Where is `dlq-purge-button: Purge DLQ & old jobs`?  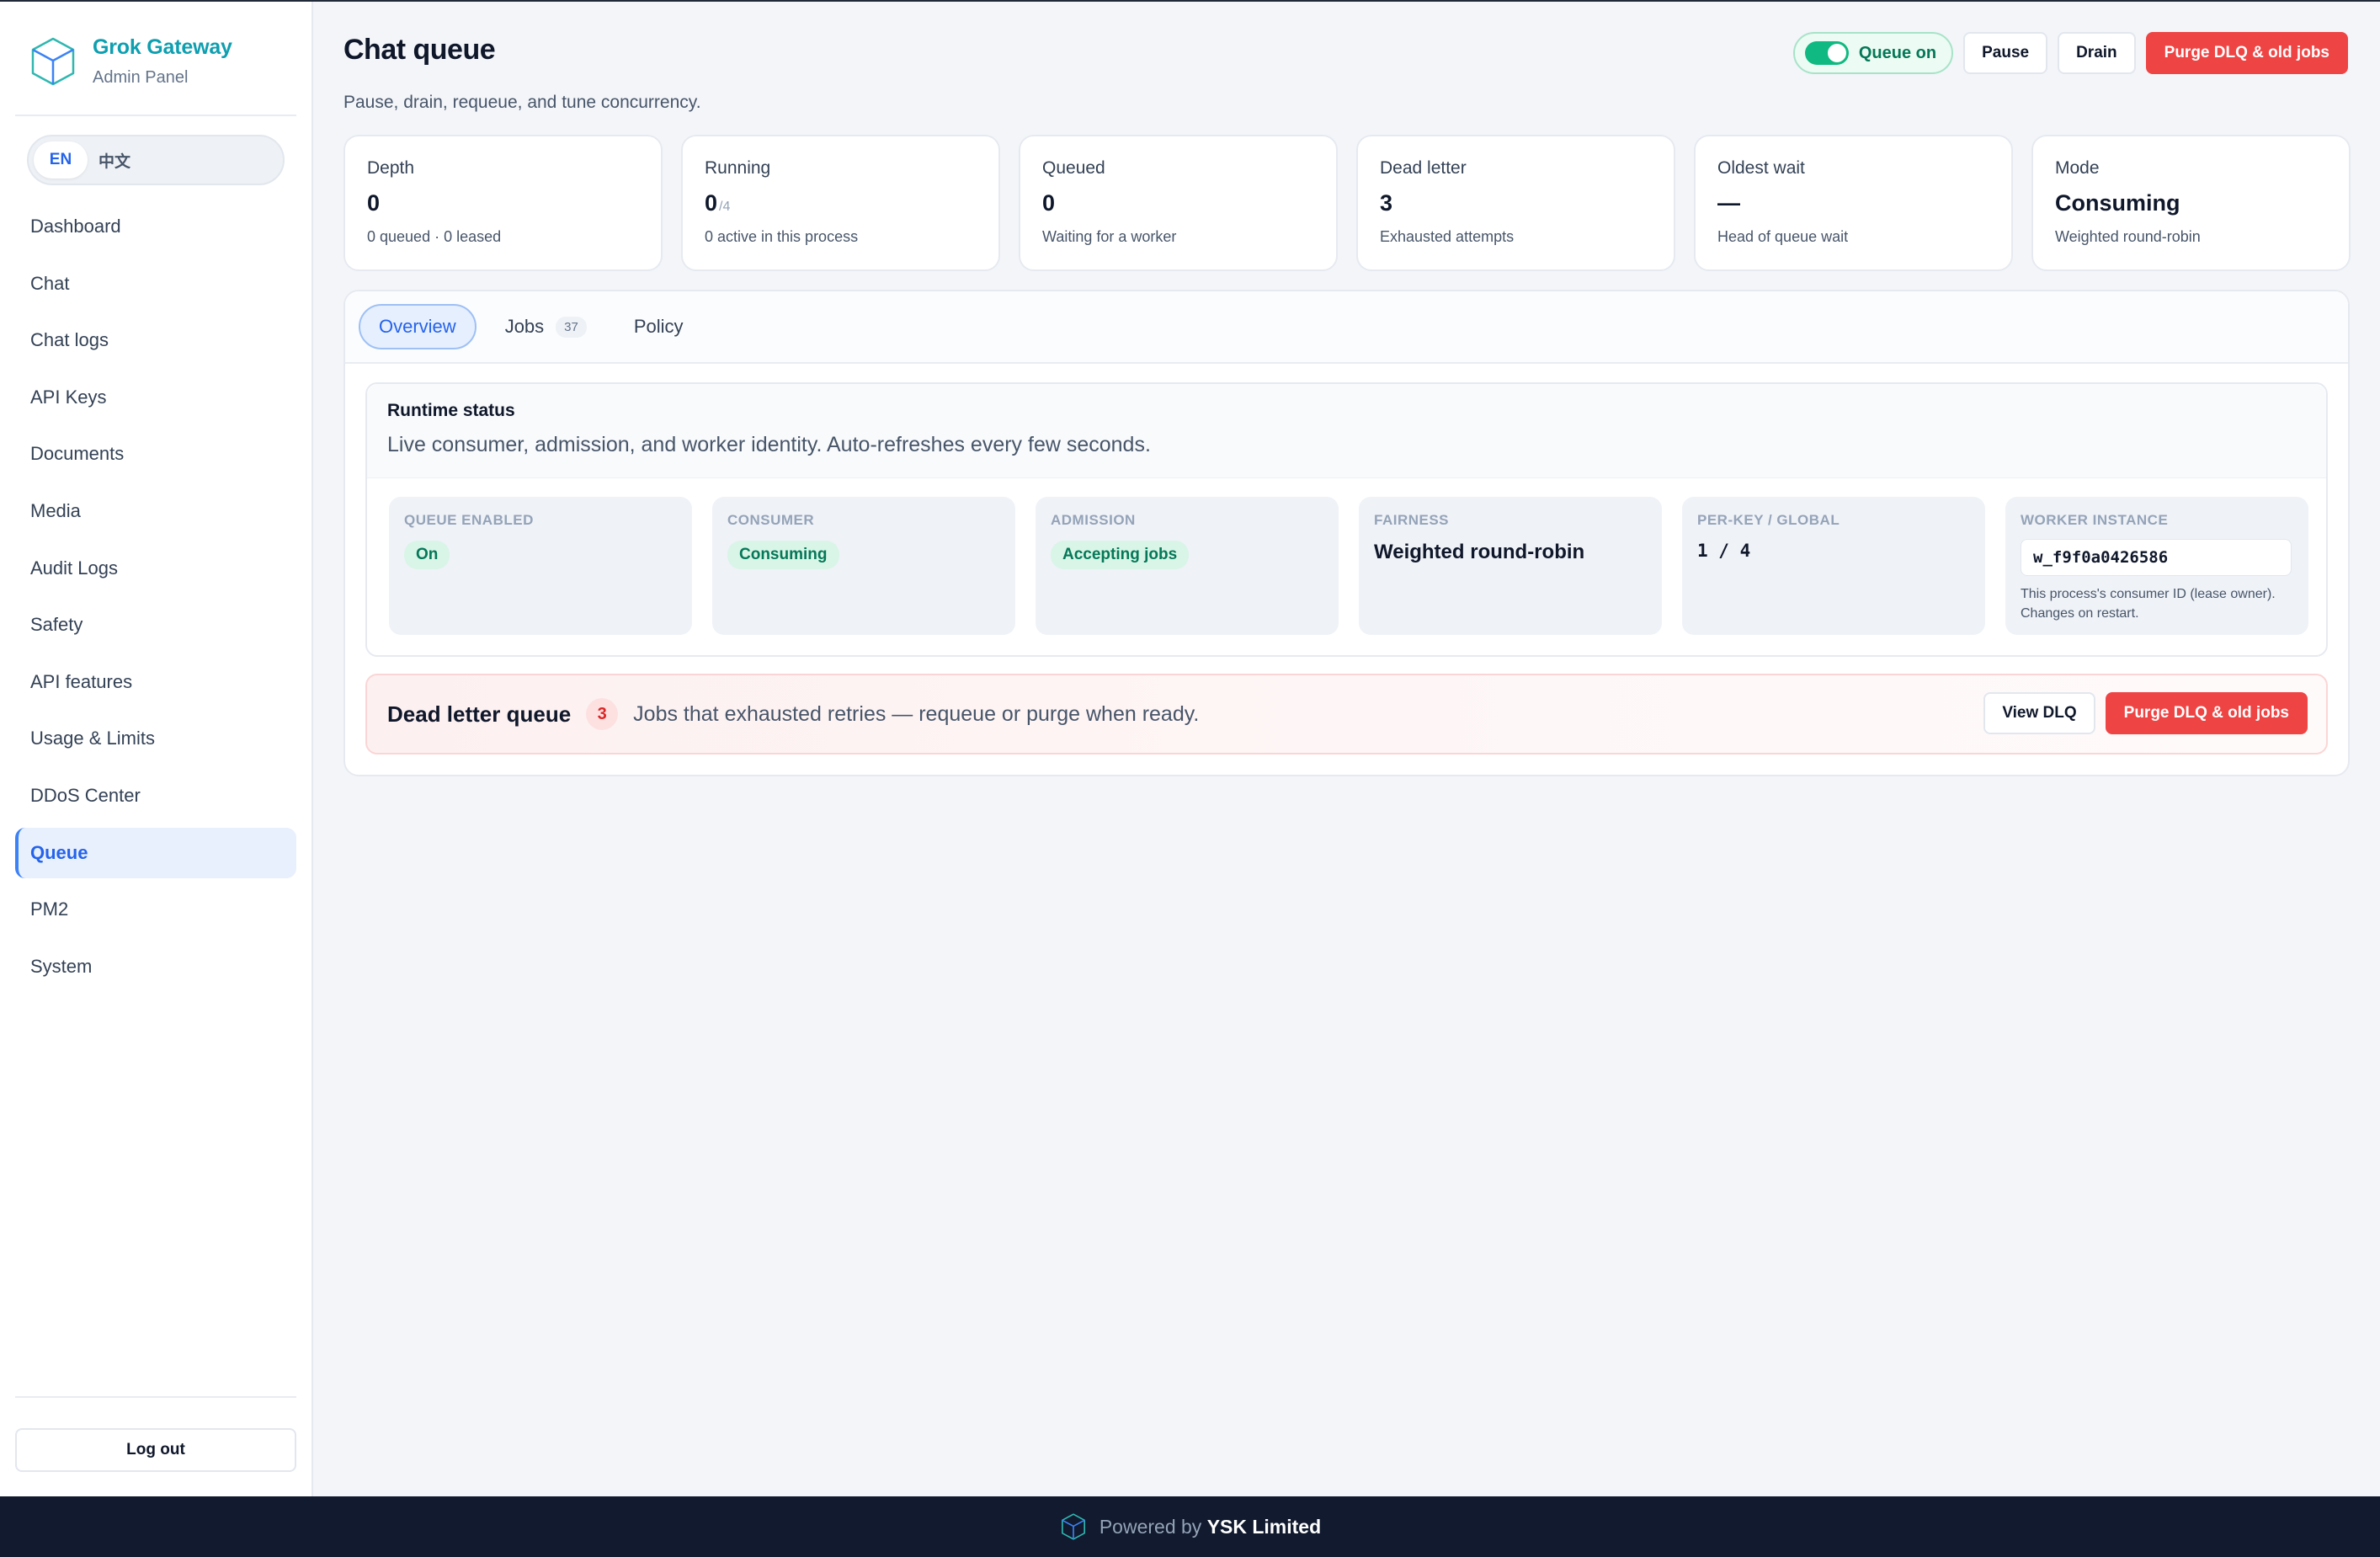
dlq-purge-button: Purge DLQ & old jobs is located at coordinates (2206, 713).